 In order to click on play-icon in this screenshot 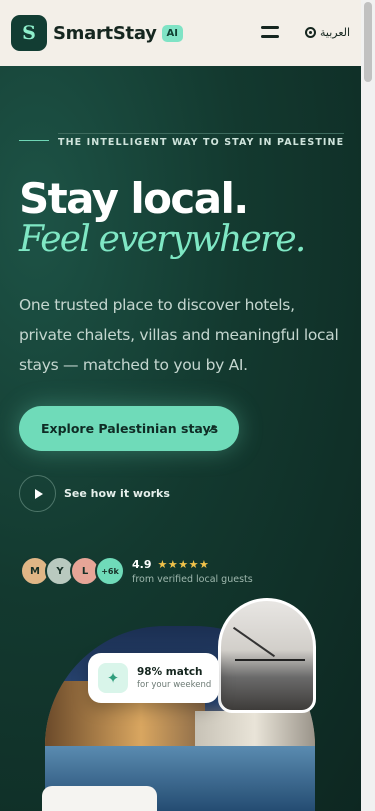, I will do `click(38, 493)`.